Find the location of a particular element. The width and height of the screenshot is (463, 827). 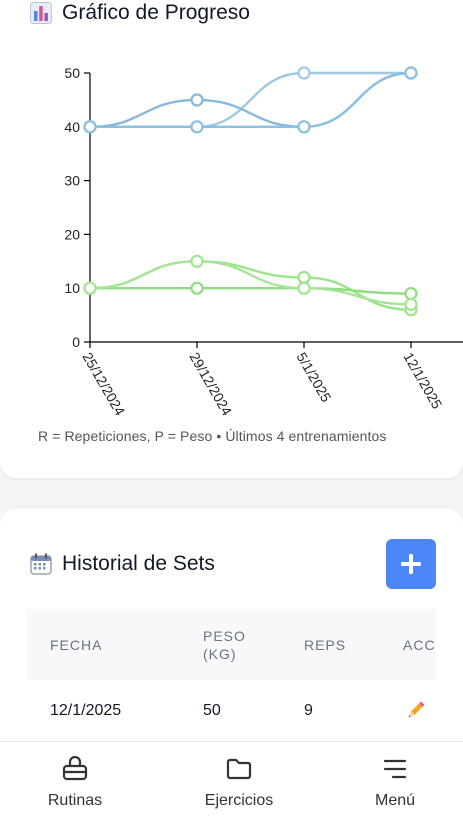

cell-reps: 9 is located at coordinates (308, 710).